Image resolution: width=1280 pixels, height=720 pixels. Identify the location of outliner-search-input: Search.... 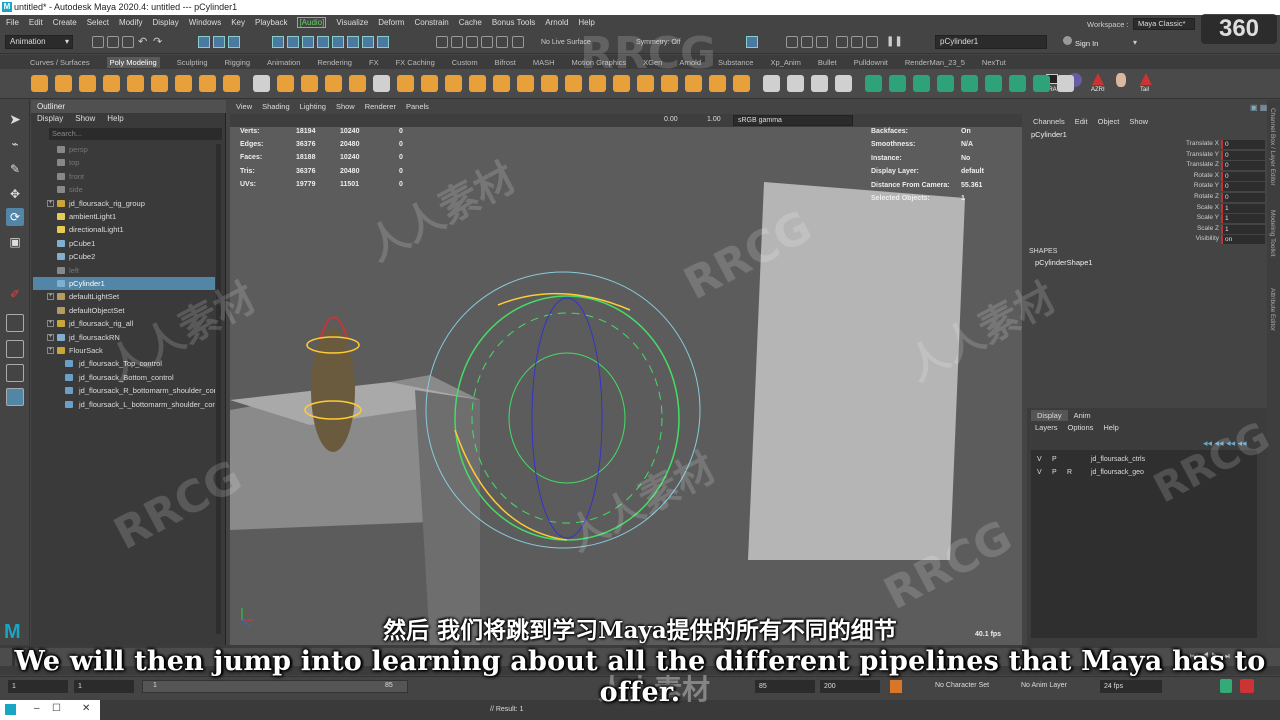
(135, 134).